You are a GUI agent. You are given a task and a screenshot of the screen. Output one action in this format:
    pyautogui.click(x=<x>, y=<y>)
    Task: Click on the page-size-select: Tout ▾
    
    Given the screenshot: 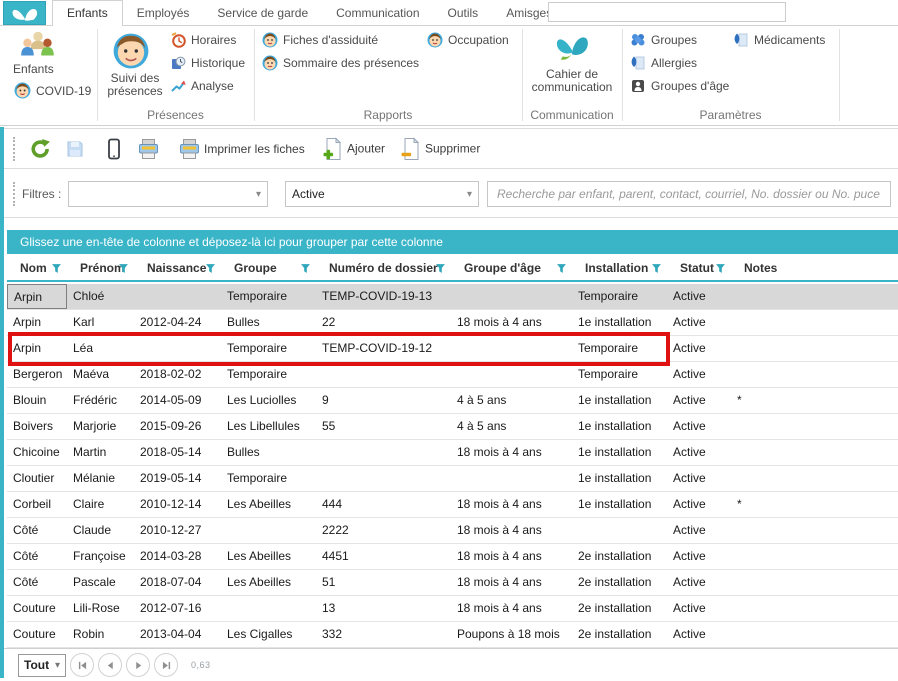 What is the action you would take?
    pyautogui.click(x=42, y=665)
    